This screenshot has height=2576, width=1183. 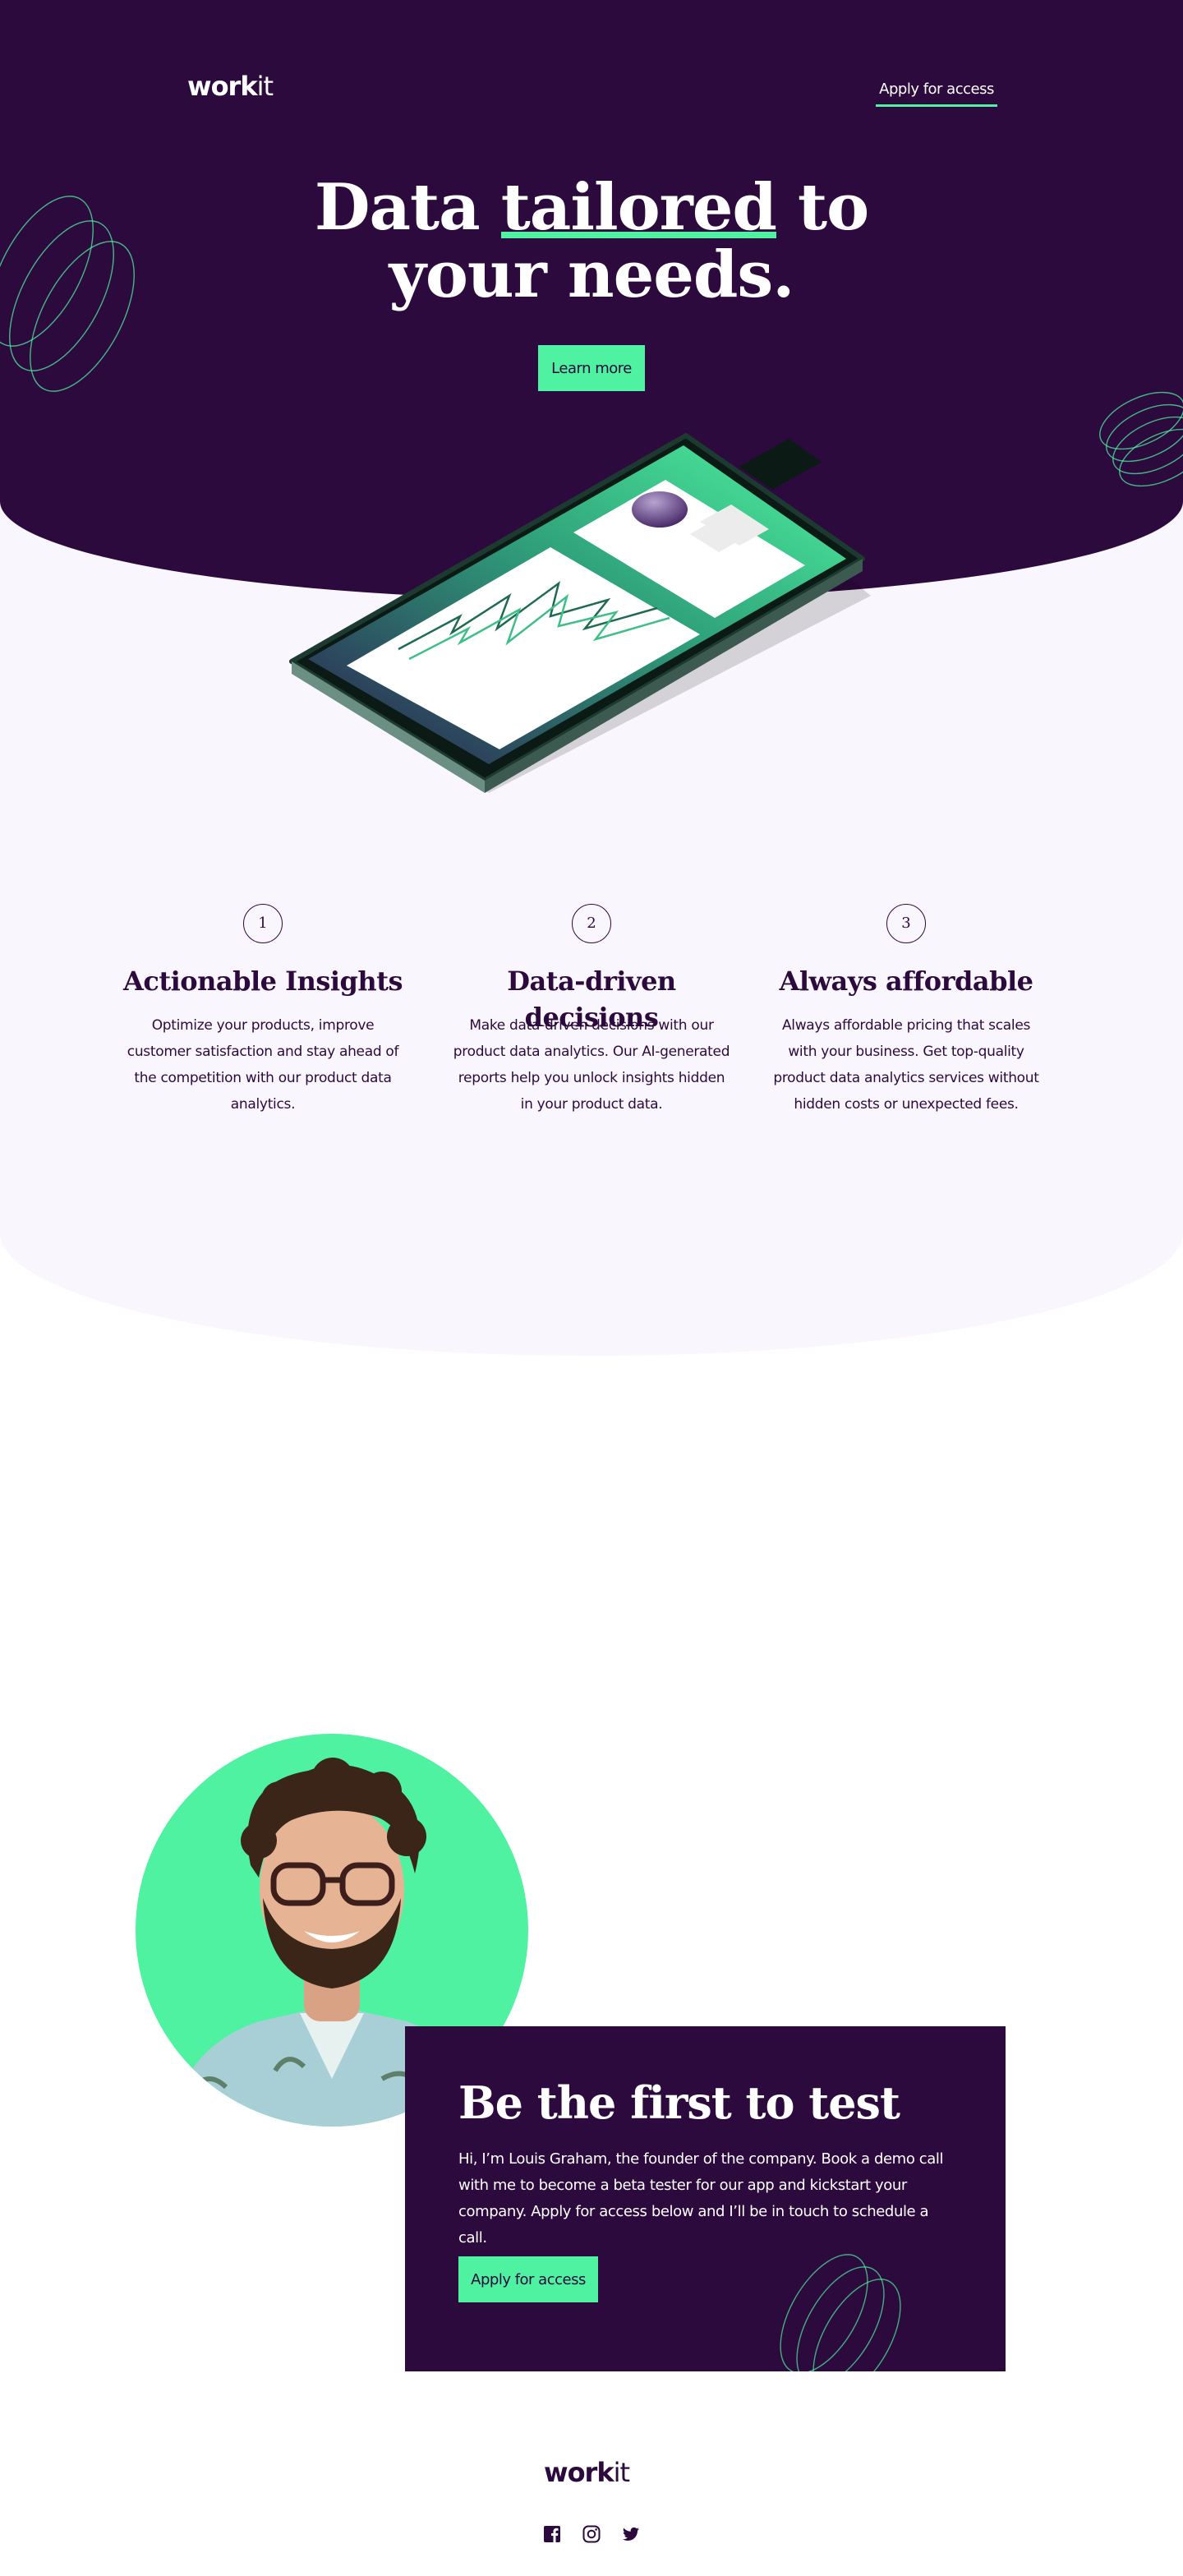 I want to click on apply-for-access-link: Apply for access, so click(x=936, y=93).